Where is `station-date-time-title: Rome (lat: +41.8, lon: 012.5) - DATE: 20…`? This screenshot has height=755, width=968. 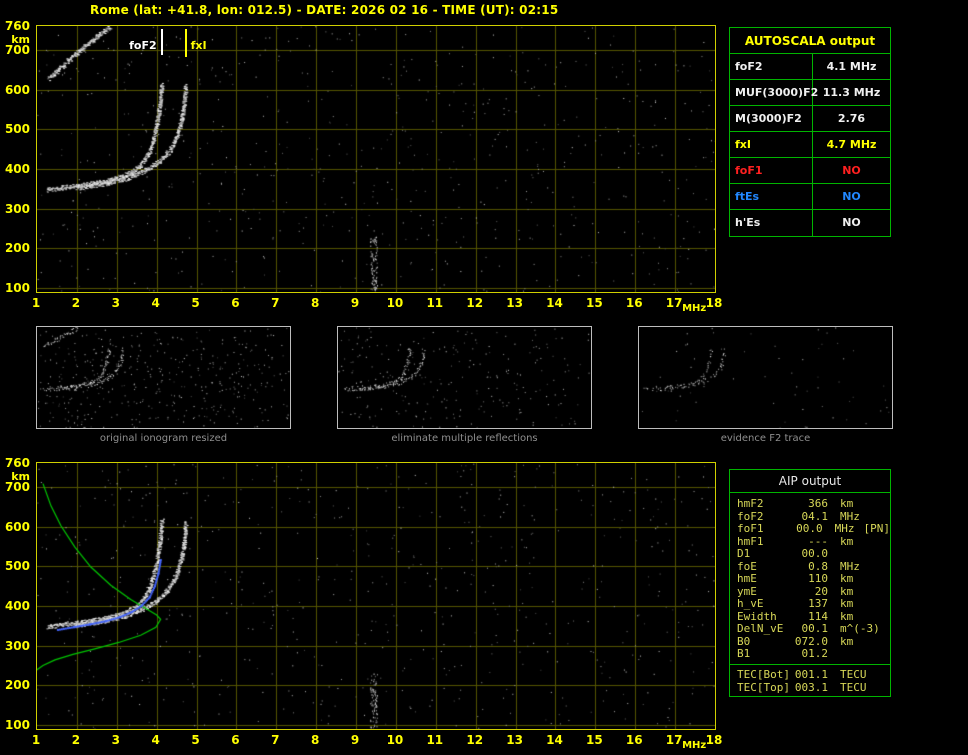
station-date-time-title: Rome (lat: +41.8, lon: 012.5) - DATE: 20… is located at coordinates (324, 10).